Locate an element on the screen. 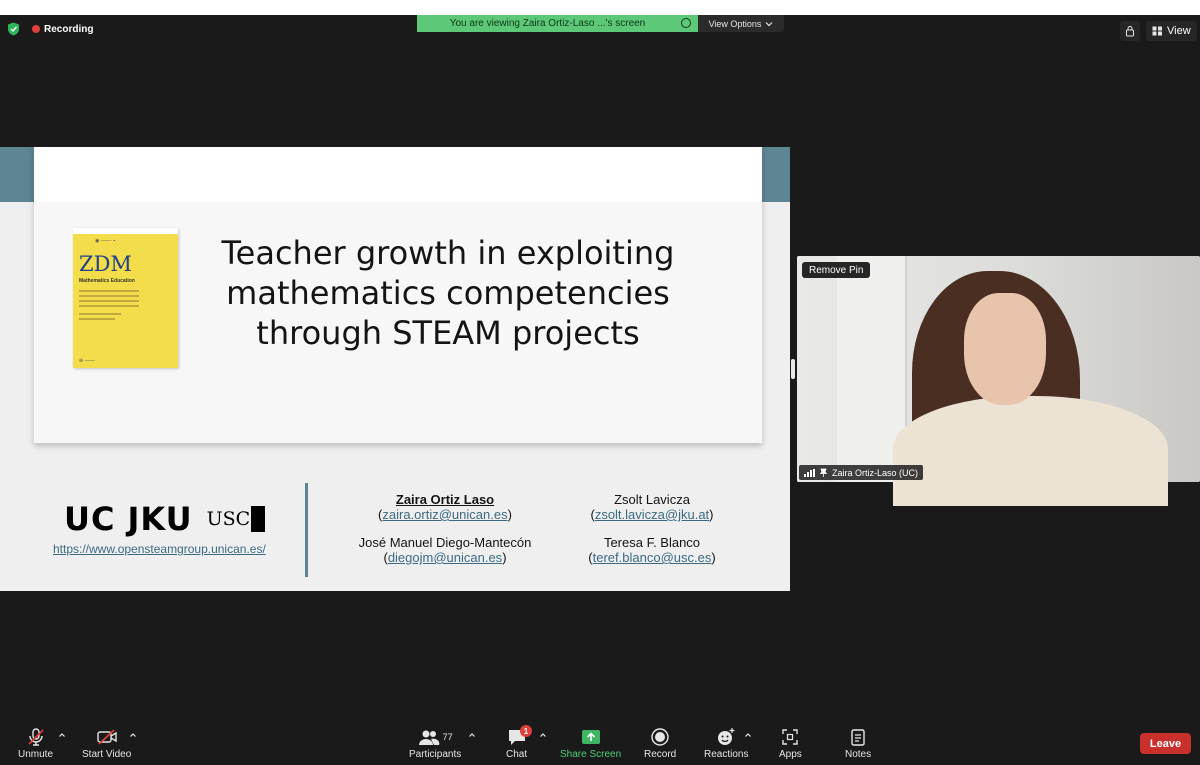  audio-options-chevron-icon is located at coordinates (62, 735).